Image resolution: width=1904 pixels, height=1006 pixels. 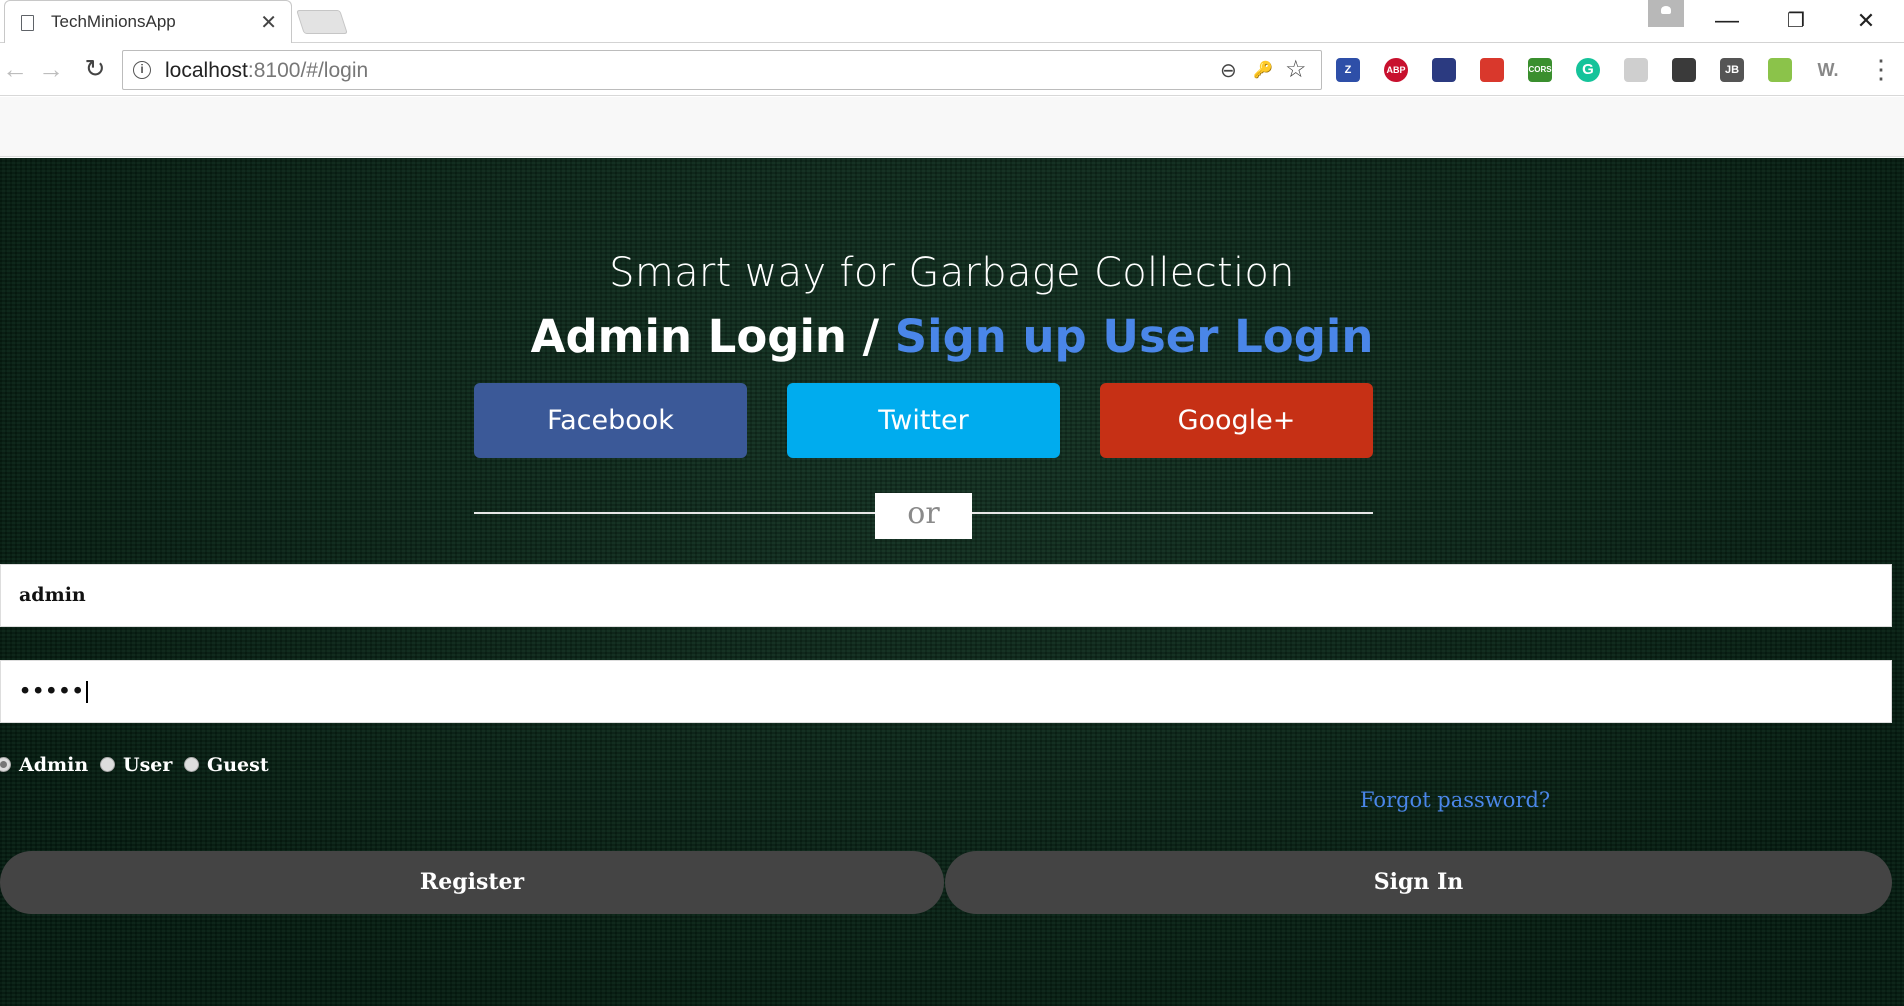 I want to click on new-tab-button, so click(x=322, y=22).